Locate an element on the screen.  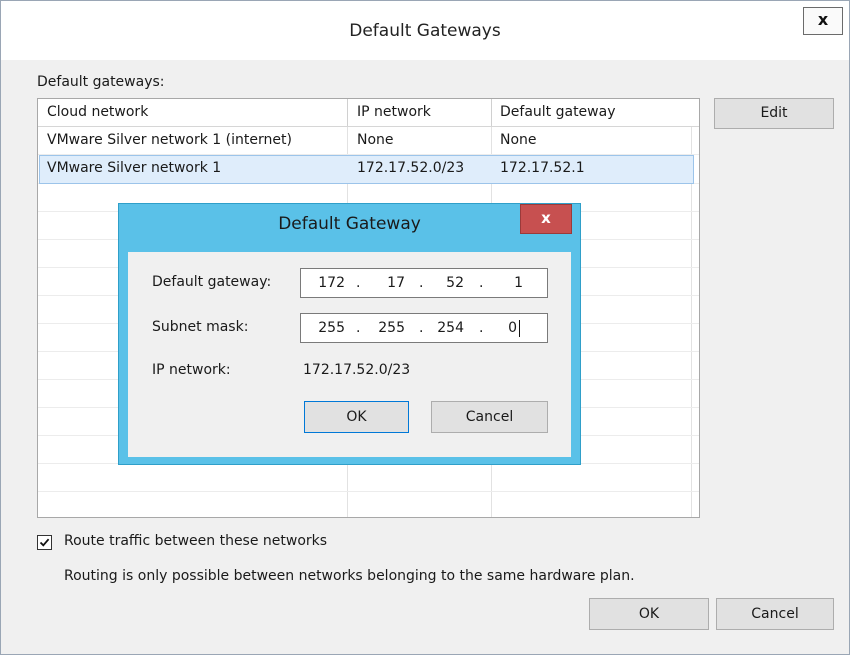
gateway-octet-2: 17 is located at coordinates (396, 283).